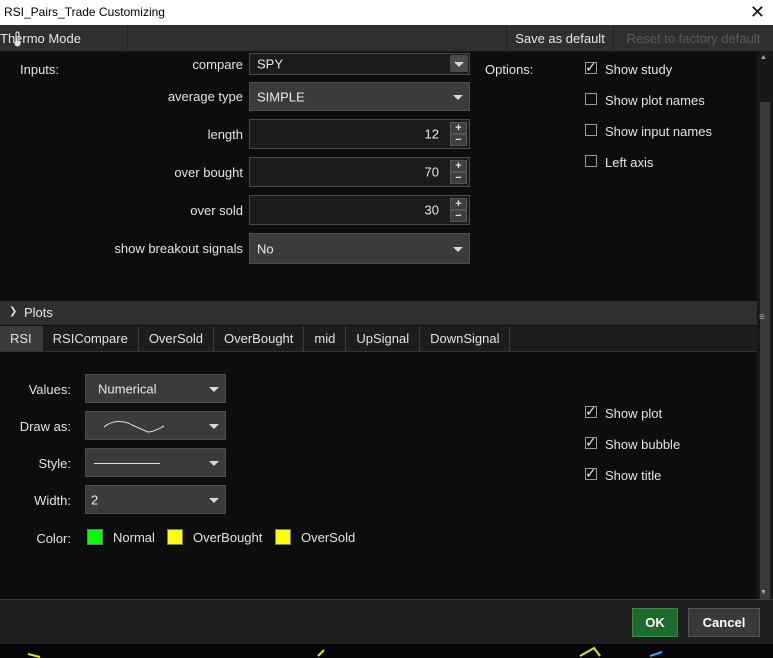 The image size is (773, 658). What do you see at coordinates (639, 69) in the screenshot?
I see `show-study-label: Show study` at bounding box center [639, 69].